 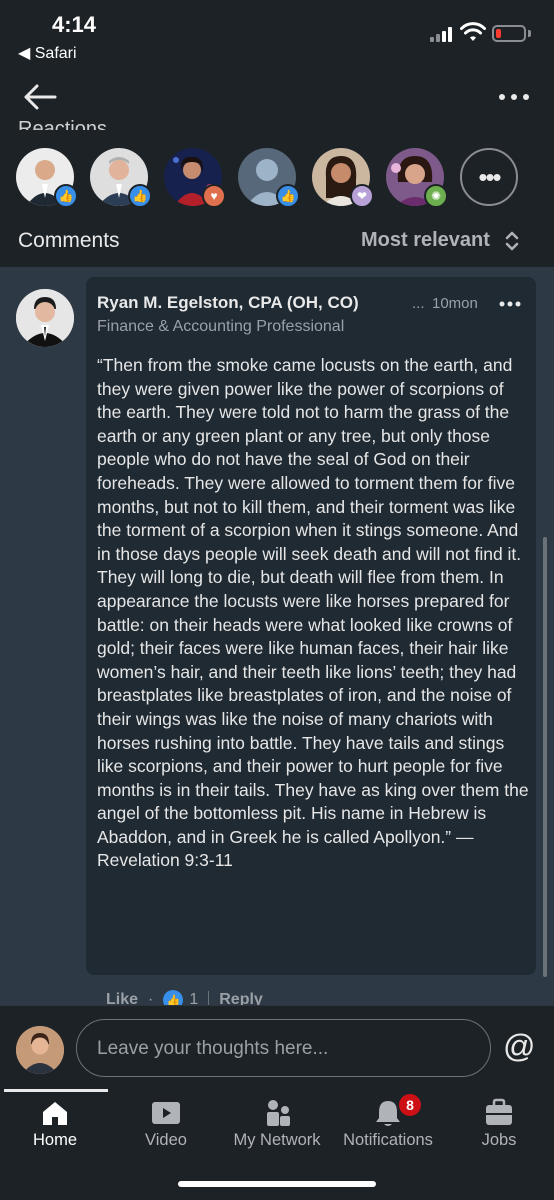 I want to click on tab-label: Jobs, so click(x=499, y=1140).